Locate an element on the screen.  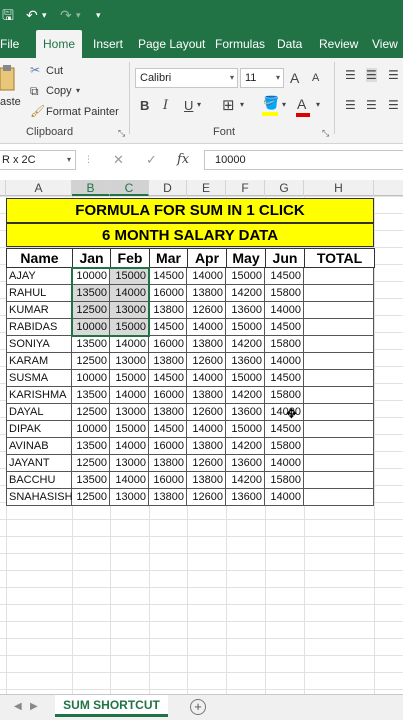
table-cell: DIPAK is located at coordinates (39, 429).